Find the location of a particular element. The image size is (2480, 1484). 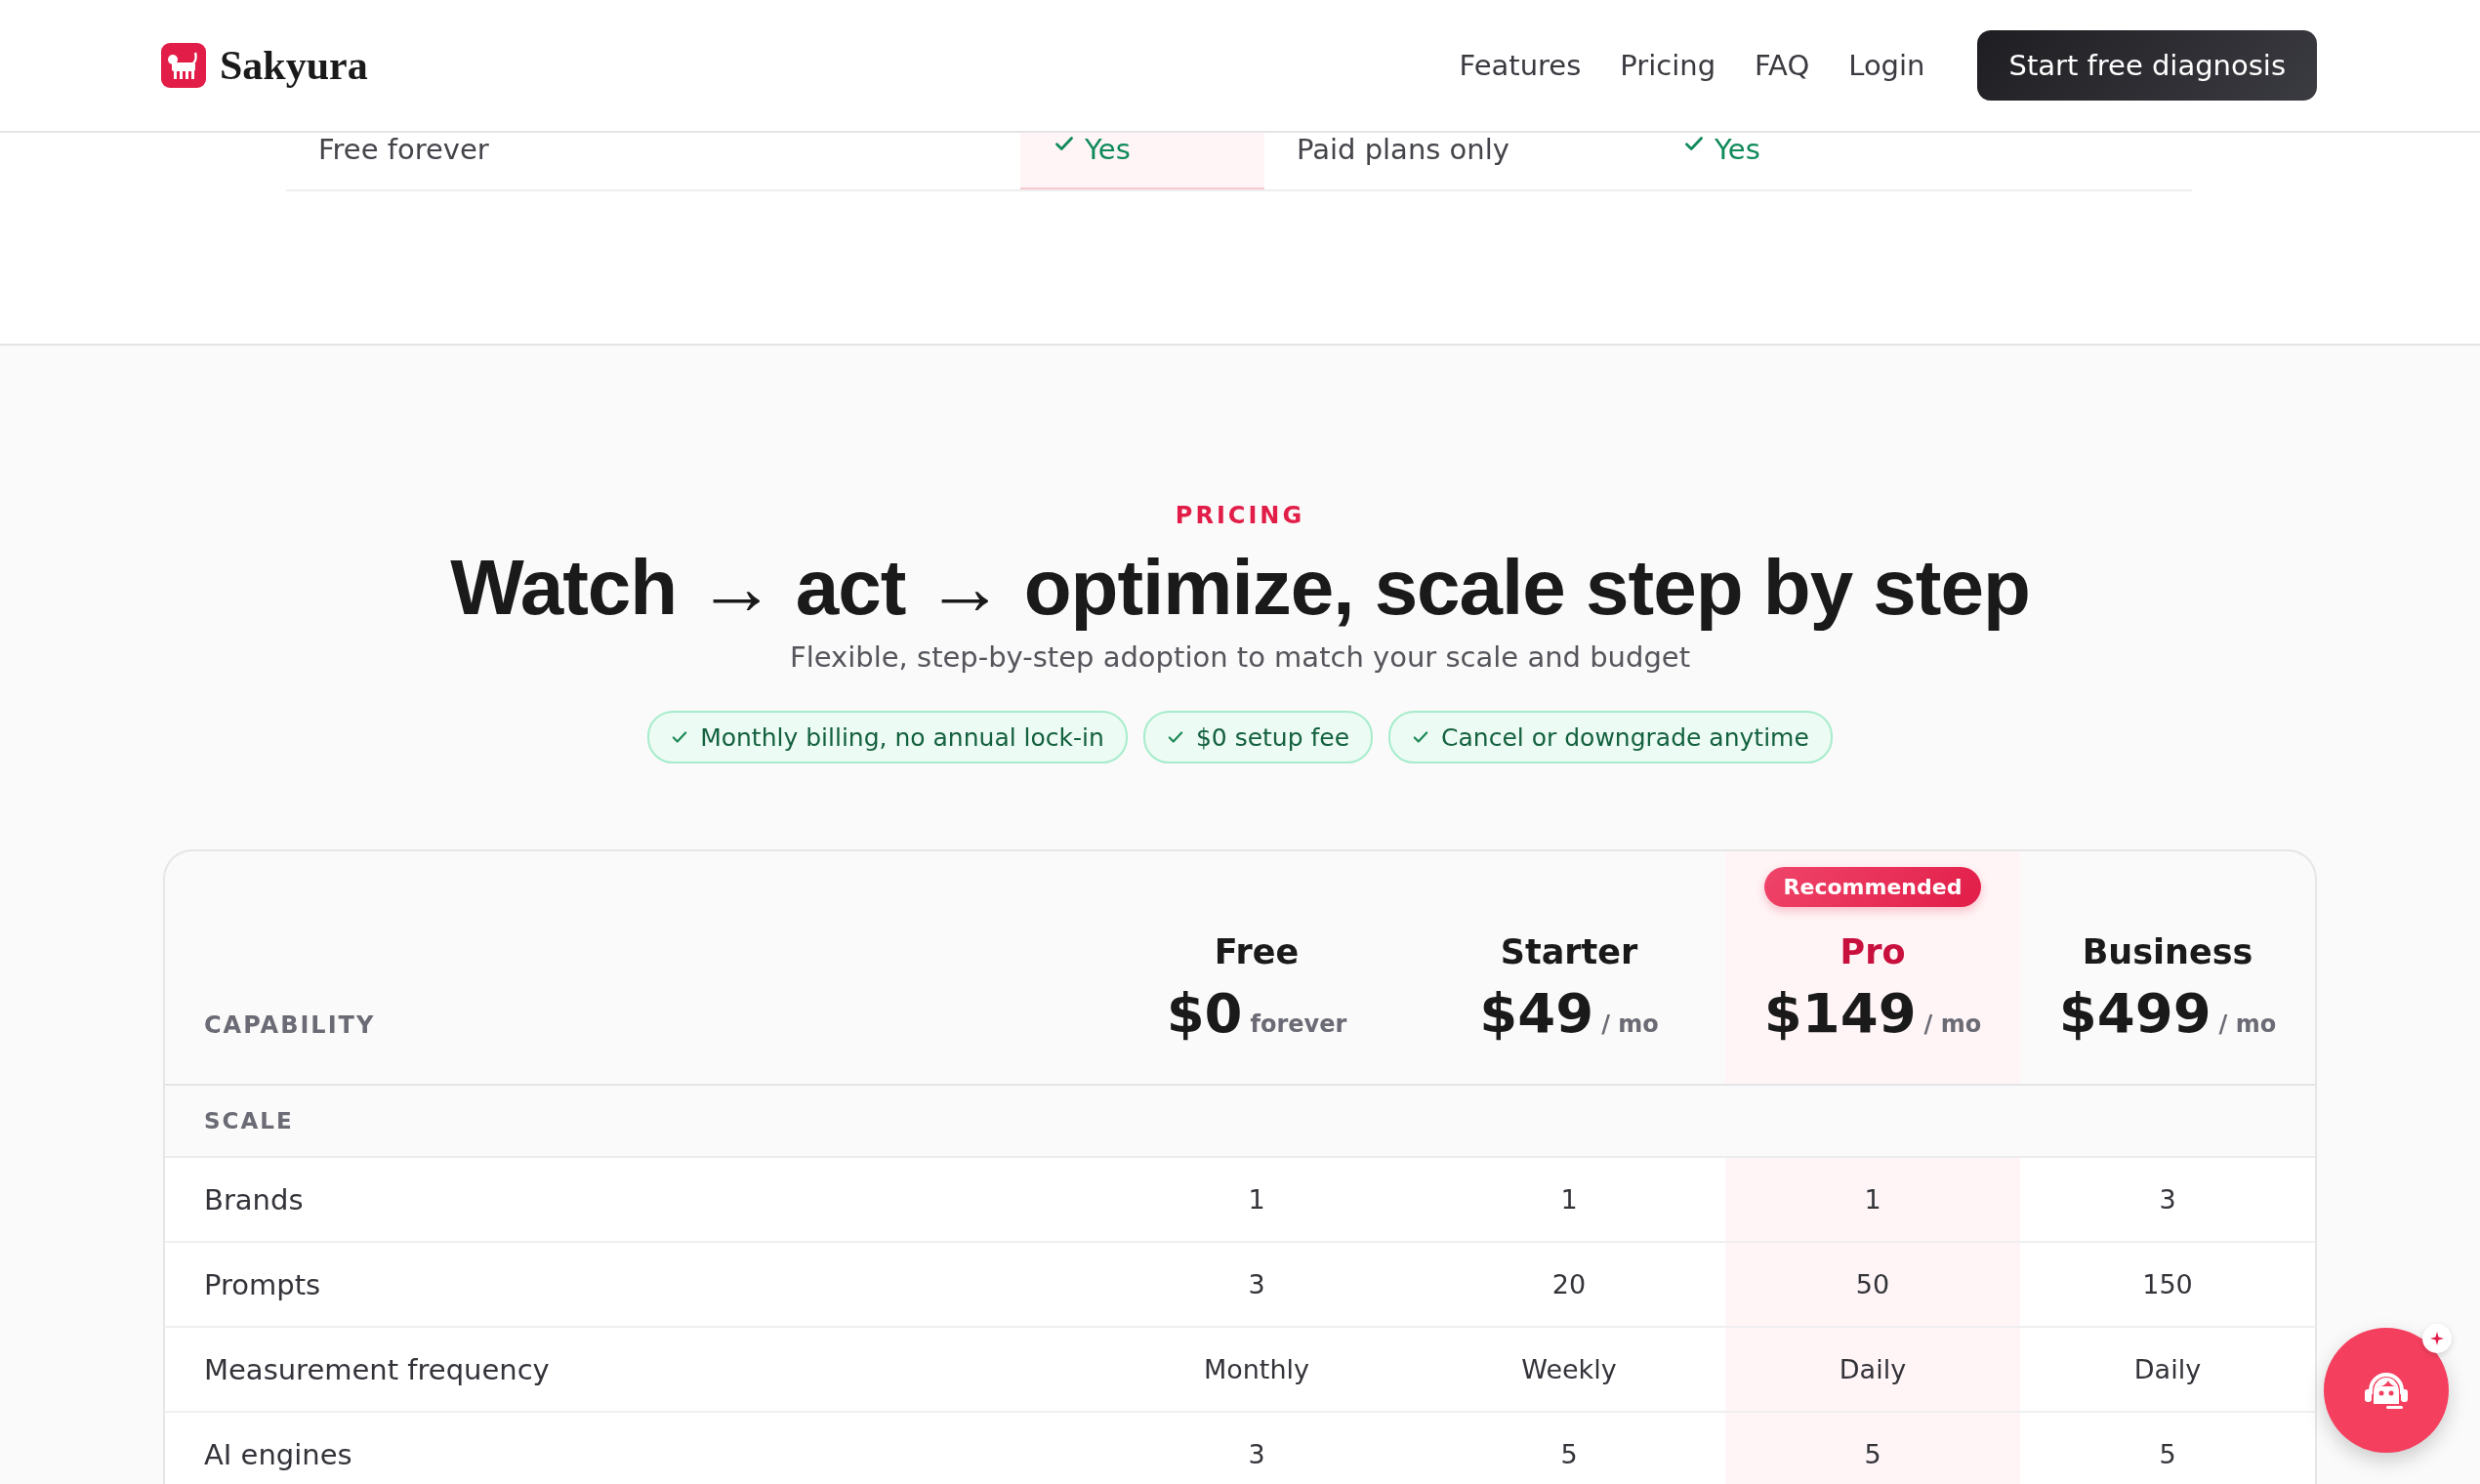

start-diagnosis-button: Start free diagnosis is located at coordinates (2147, 65).